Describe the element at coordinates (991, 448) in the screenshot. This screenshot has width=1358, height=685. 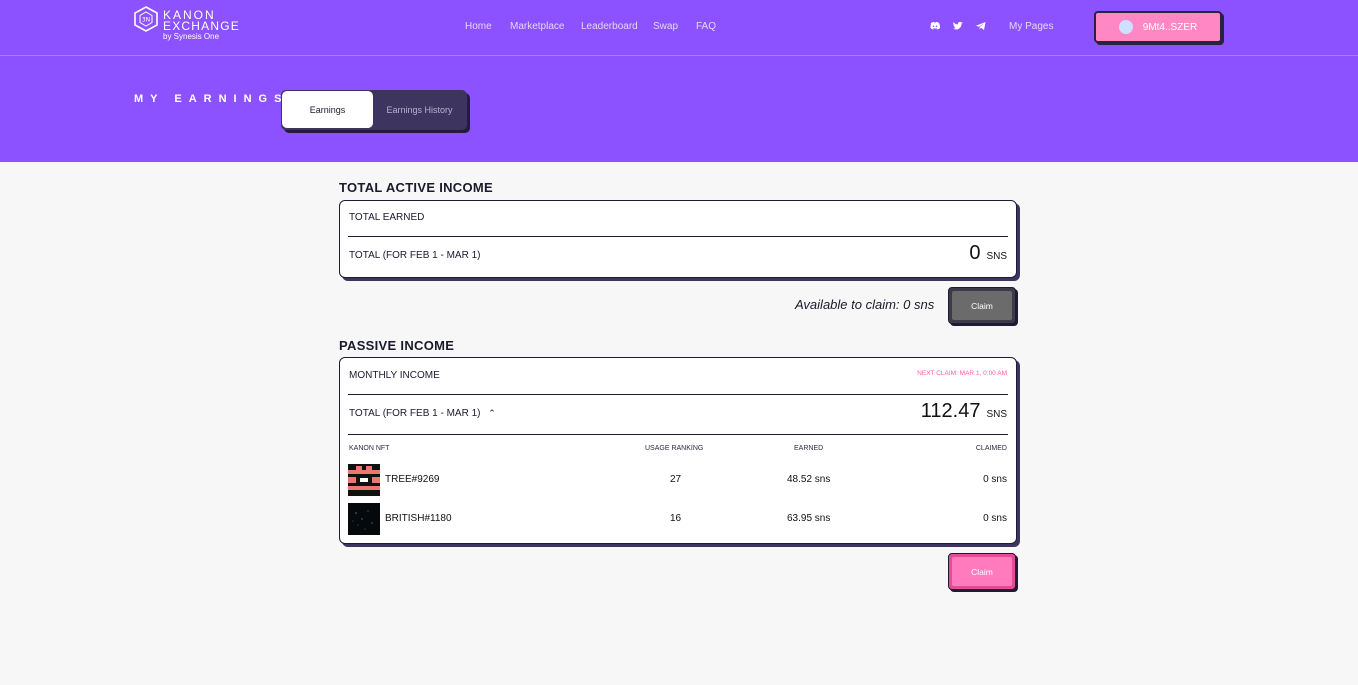
I see `col-header-claimed: CLAIMED` at that location.